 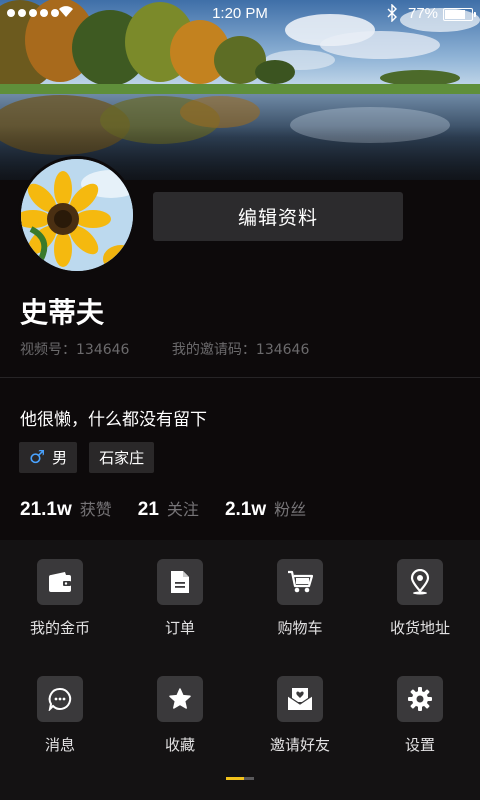 What do you see at coordinates (60, 699) in the screenshot?
I see `chat-bubble-icon` at bounding box center [60, 699].